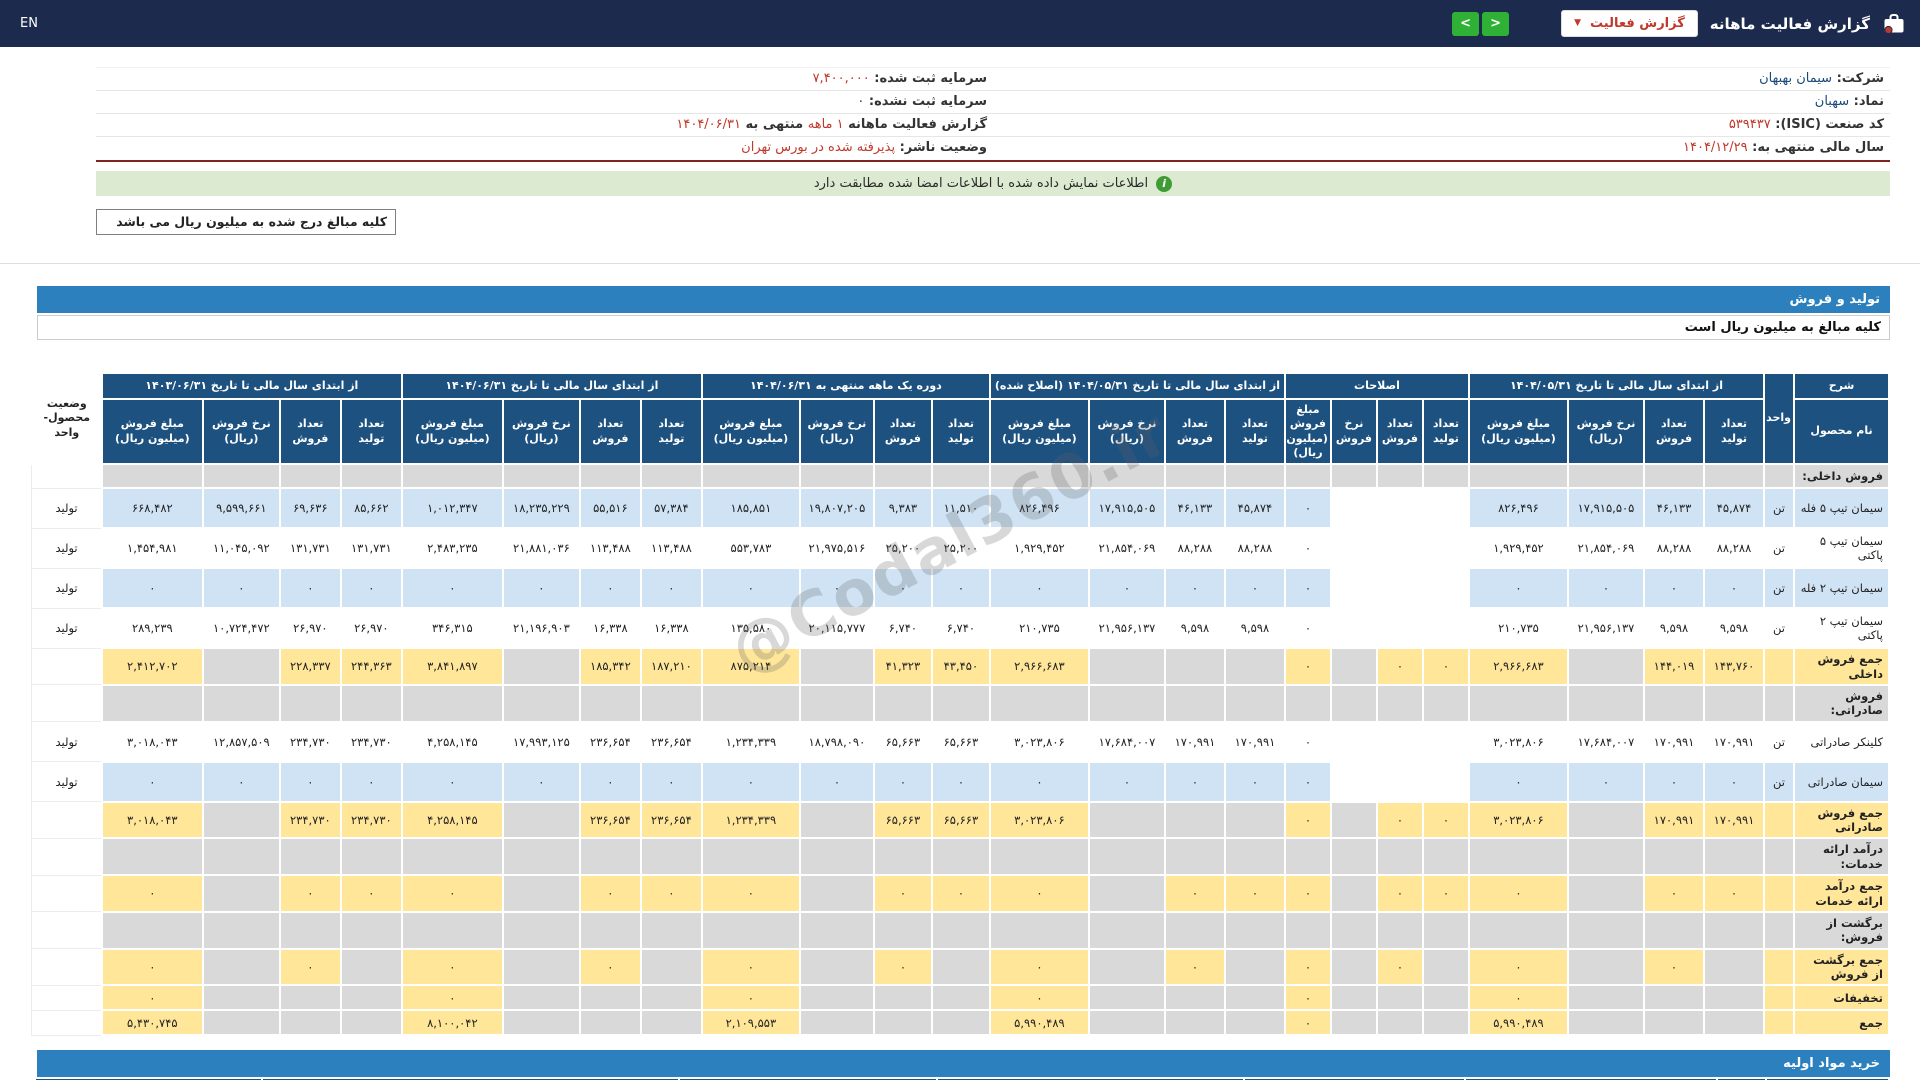 The width and height of the screenshot is (1920, 1080). I want to click on info-text: نماد:, so click(1866, 101).